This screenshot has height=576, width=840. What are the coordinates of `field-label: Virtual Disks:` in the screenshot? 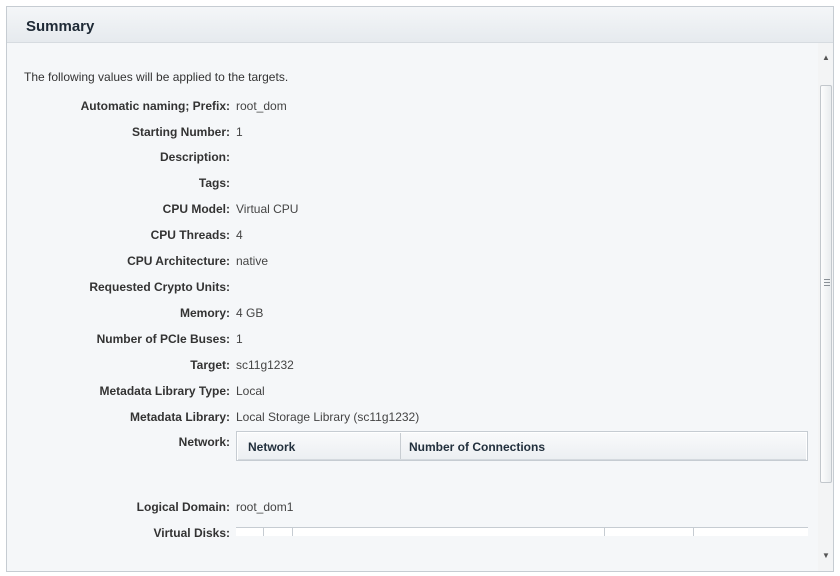 It's located at (191, 533).